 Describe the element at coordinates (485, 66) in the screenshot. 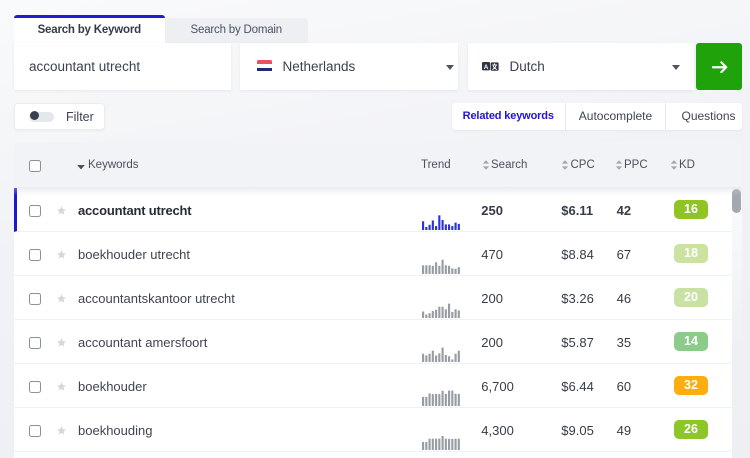

I see `svg-text: A` at that location.